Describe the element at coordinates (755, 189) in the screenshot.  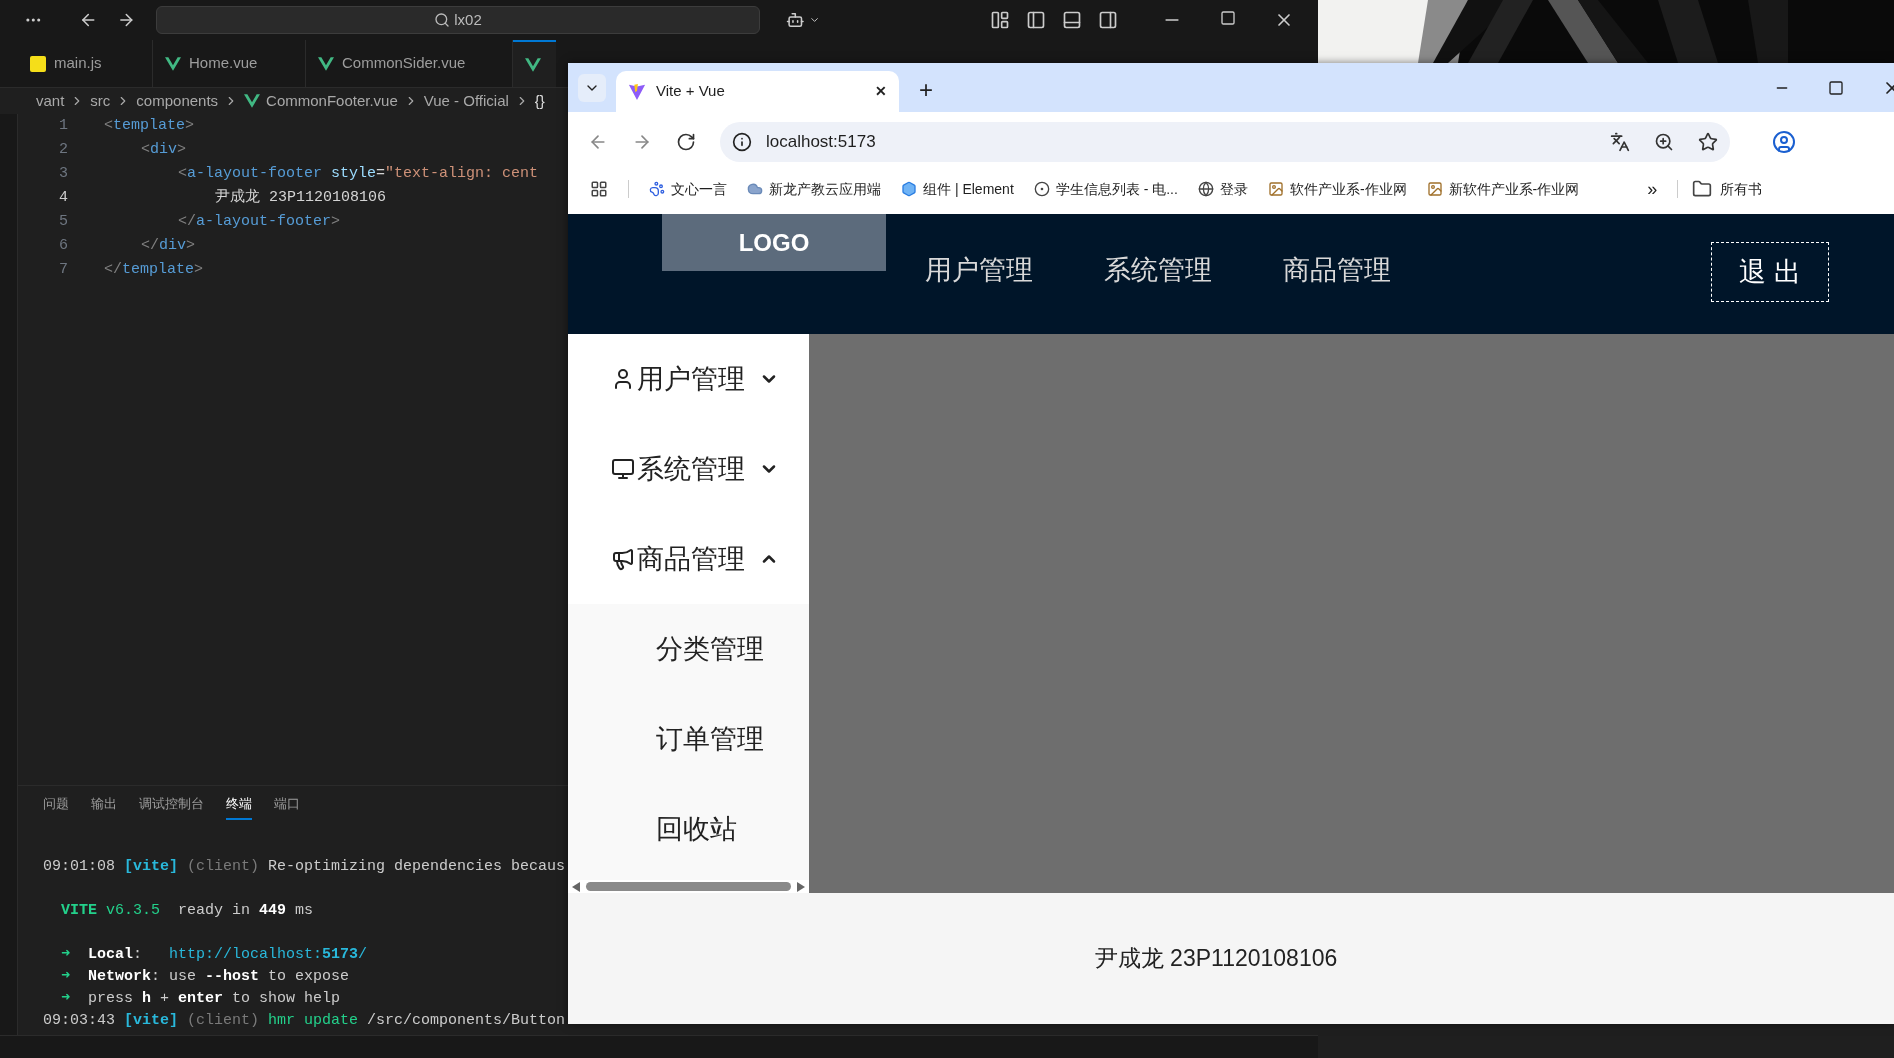
I see `cloud-icon` at that location.